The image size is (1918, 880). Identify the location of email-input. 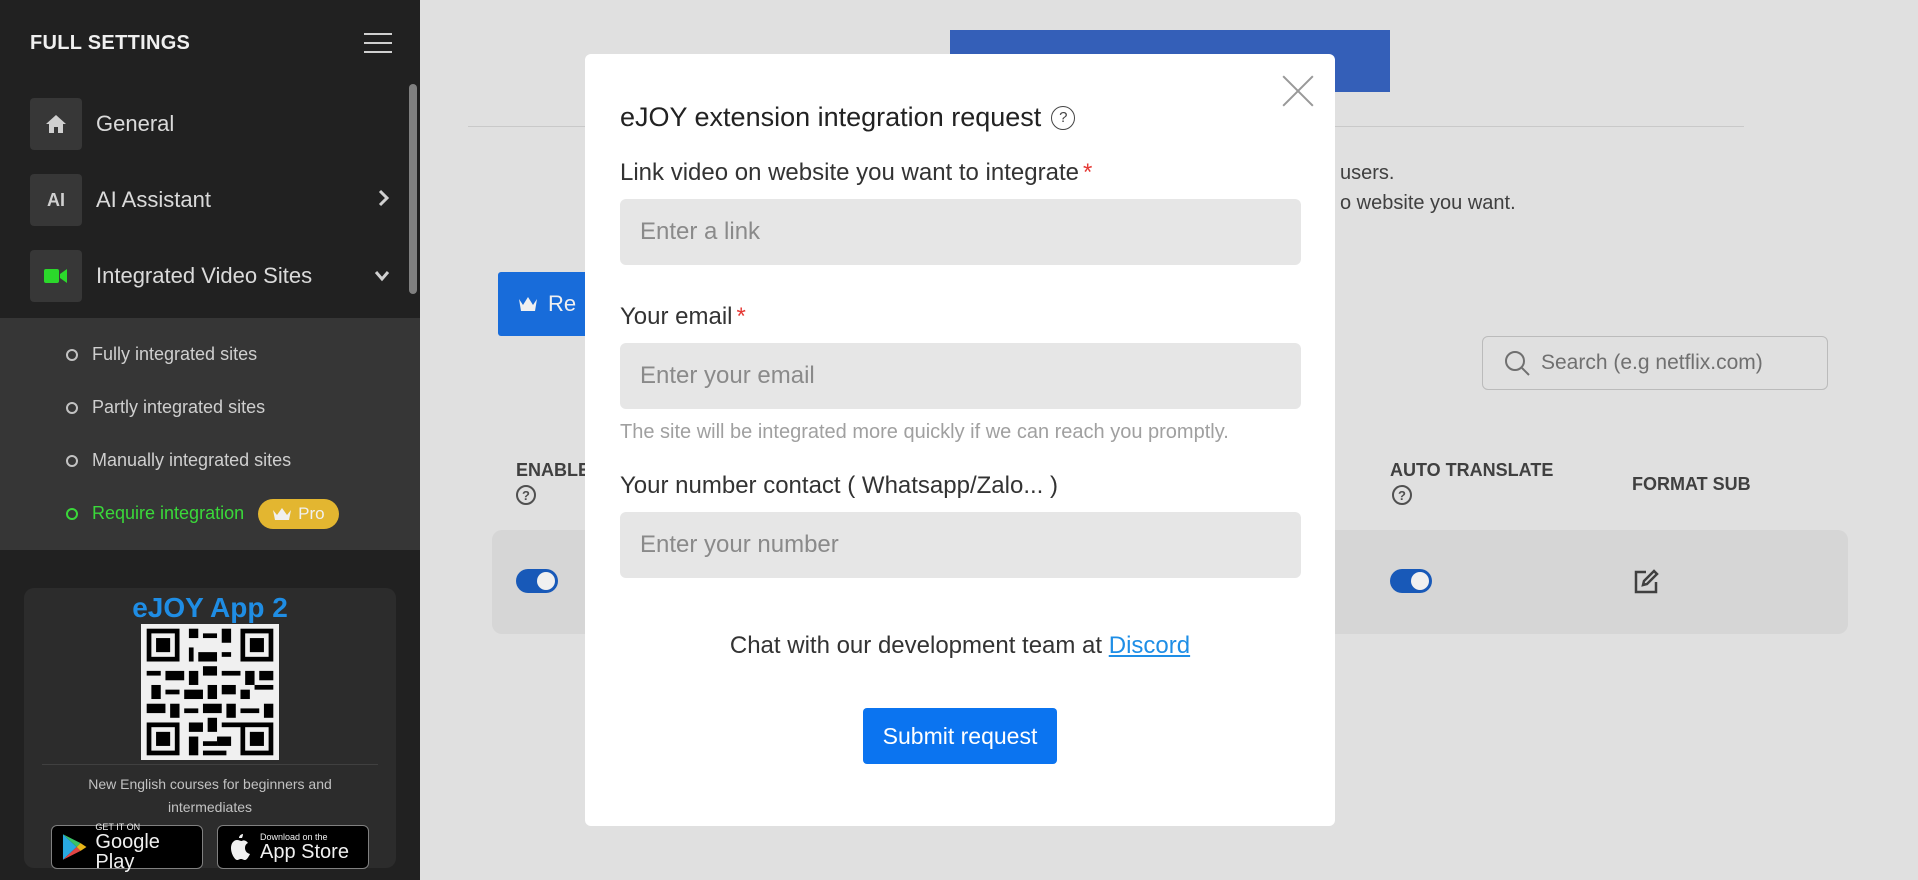
(960, 376).